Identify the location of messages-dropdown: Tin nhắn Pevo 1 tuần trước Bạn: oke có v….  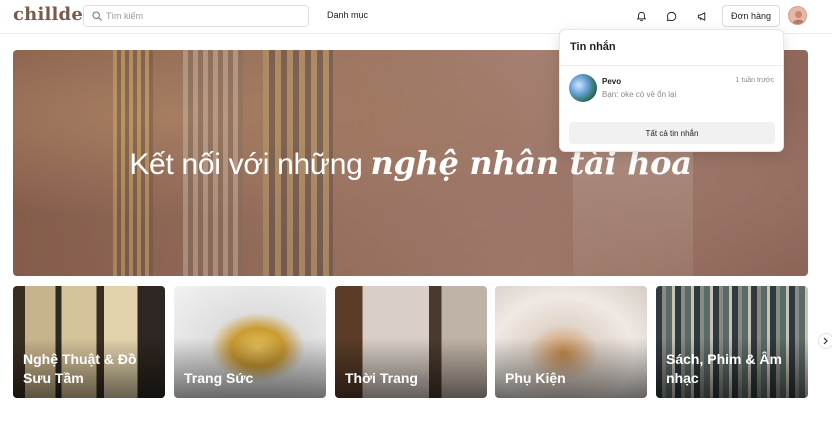
(671, 90).